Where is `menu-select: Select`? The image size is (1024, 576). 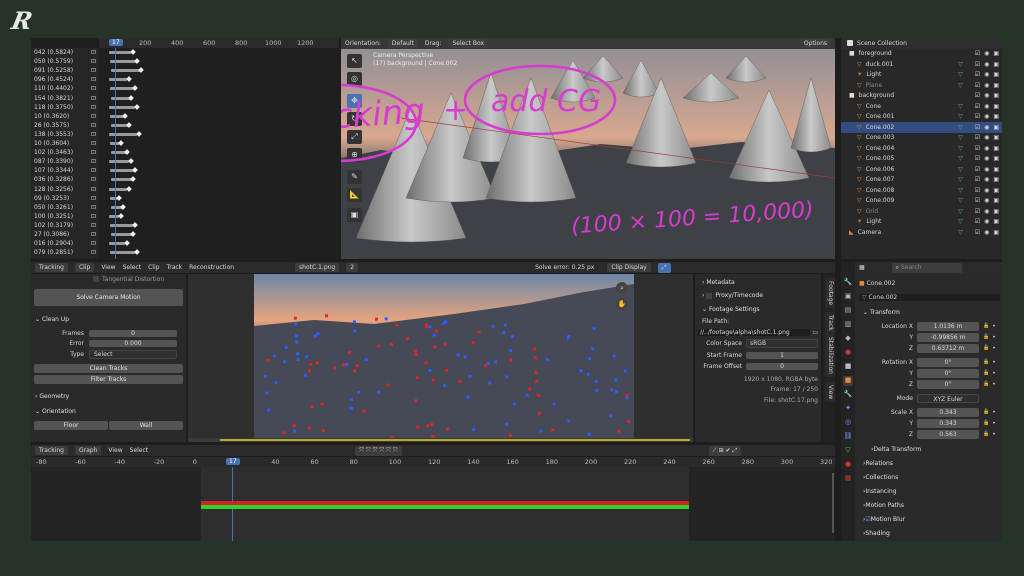
menu-select: Select is located at coordinates (132, 267).